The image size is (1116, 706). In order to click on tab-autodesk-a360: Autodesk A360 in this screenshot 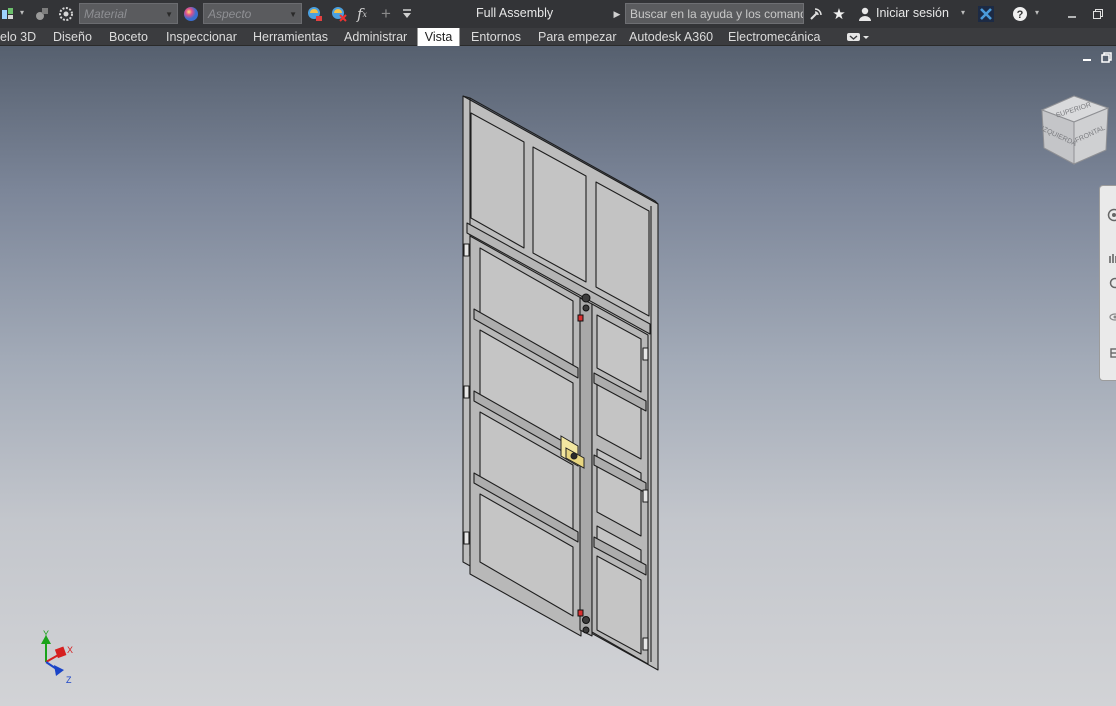, I will do `click(671, 37)`.